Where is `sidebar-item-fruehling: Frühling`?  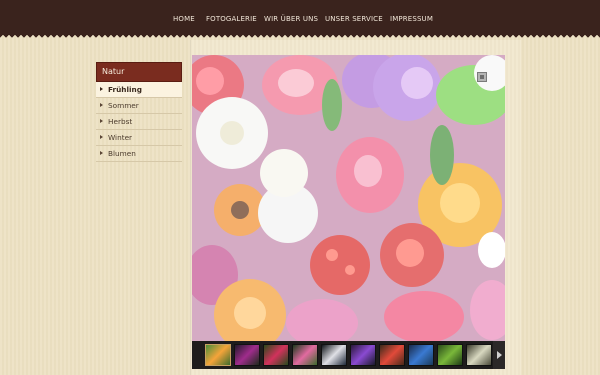
sidebar-item-fruehling: Frühling is located at coordinates (139, 90).